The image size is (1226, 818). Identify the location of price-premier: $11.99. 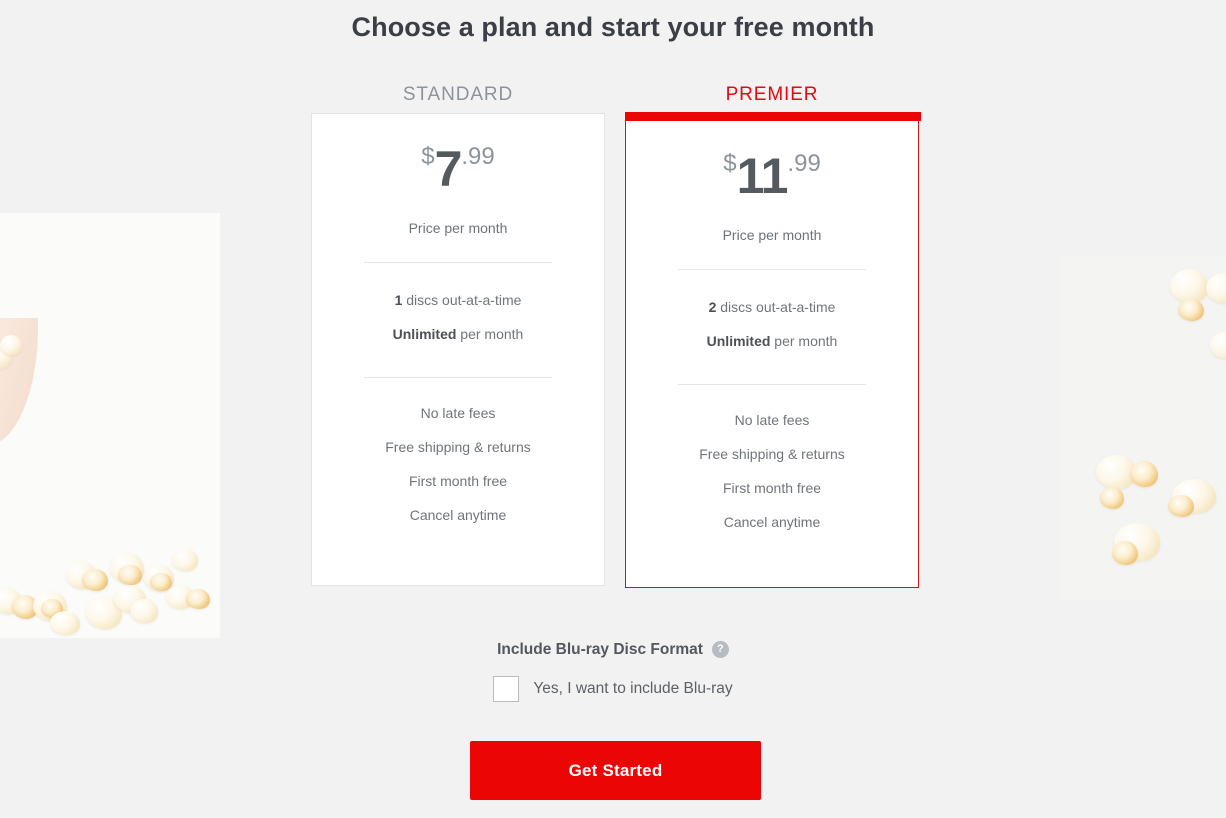
(772, 176).